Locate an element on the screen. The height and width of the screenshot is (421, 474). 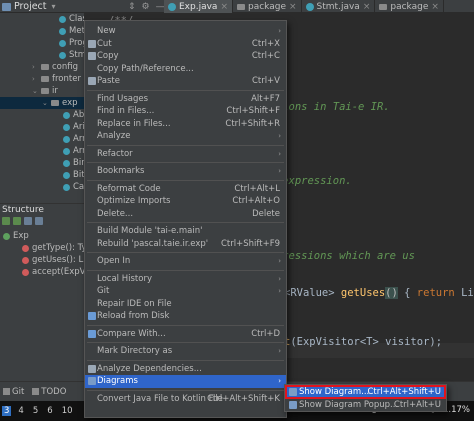
menu-item-shortcut: Ctrl+Alt+Shift+K is located at coordinates (243, 398).